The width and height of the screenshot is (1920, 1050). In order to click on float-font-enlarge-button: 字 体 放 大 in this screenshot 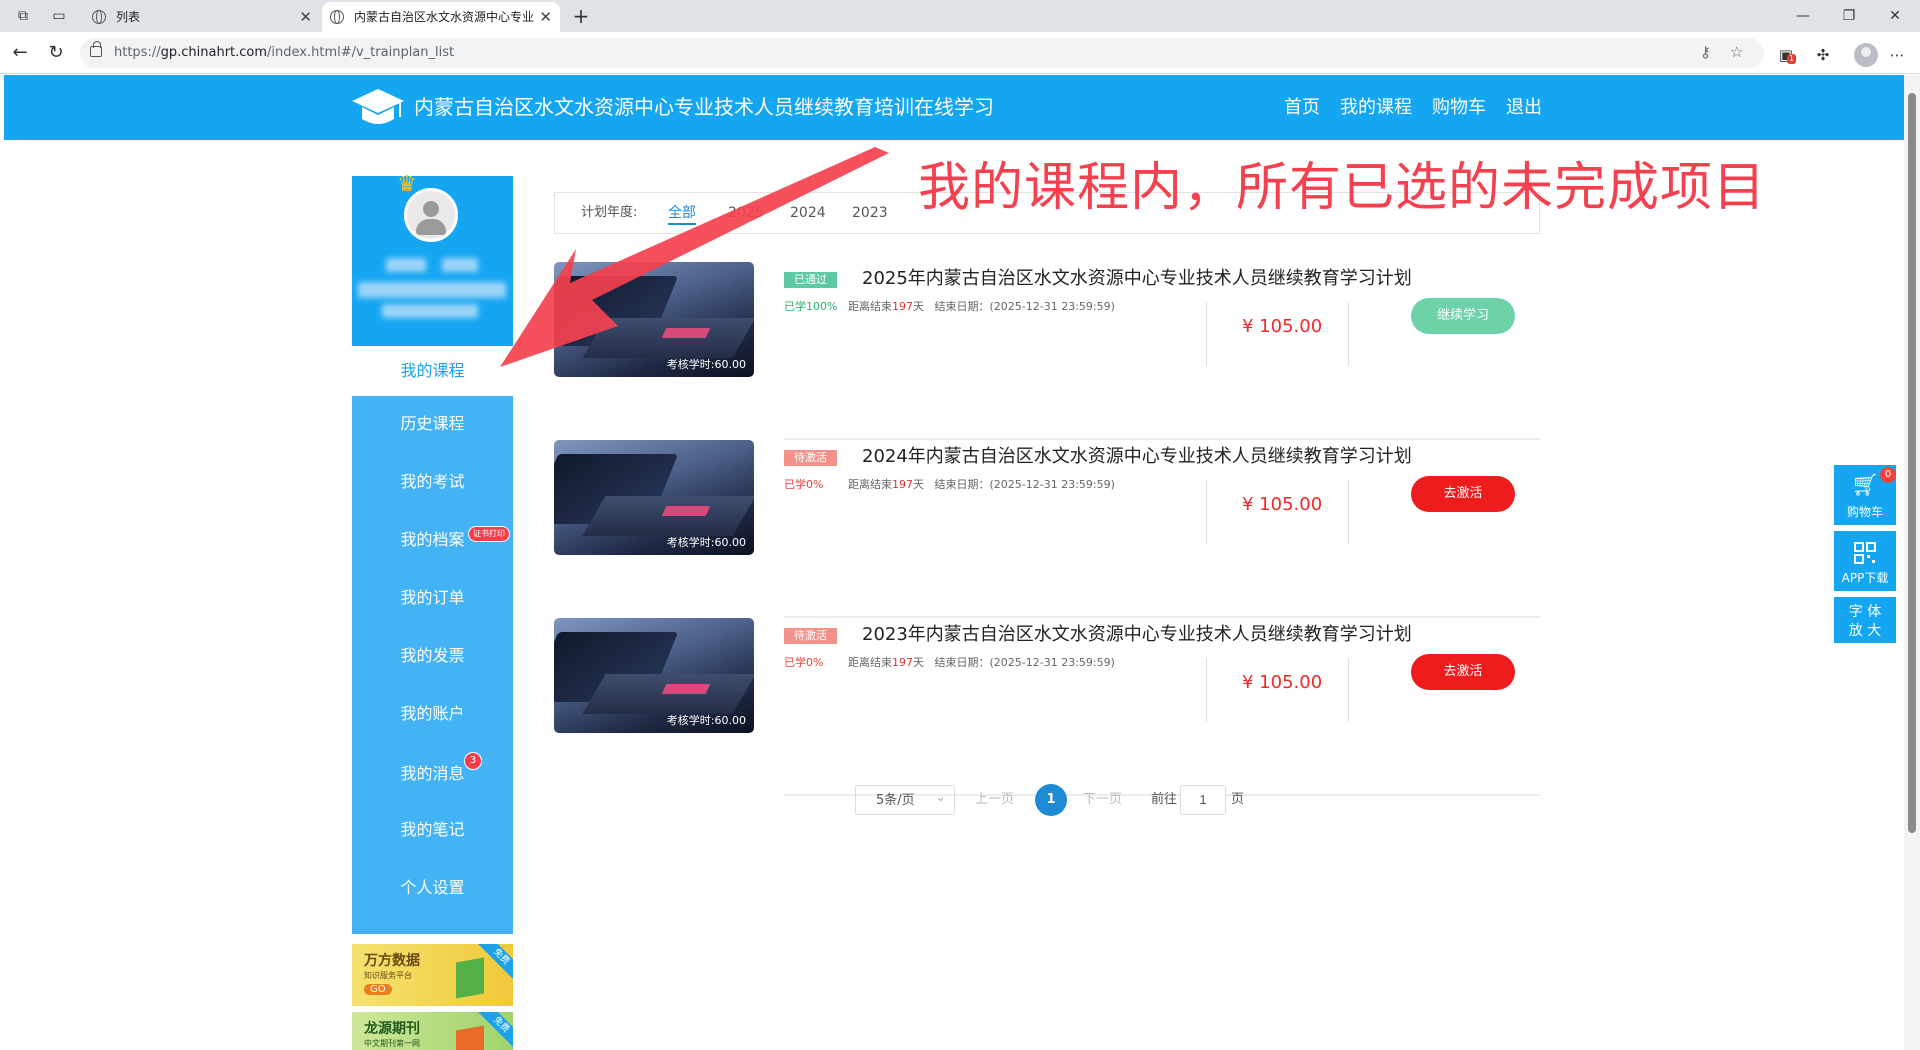, I will do `click(1865, 620)`.